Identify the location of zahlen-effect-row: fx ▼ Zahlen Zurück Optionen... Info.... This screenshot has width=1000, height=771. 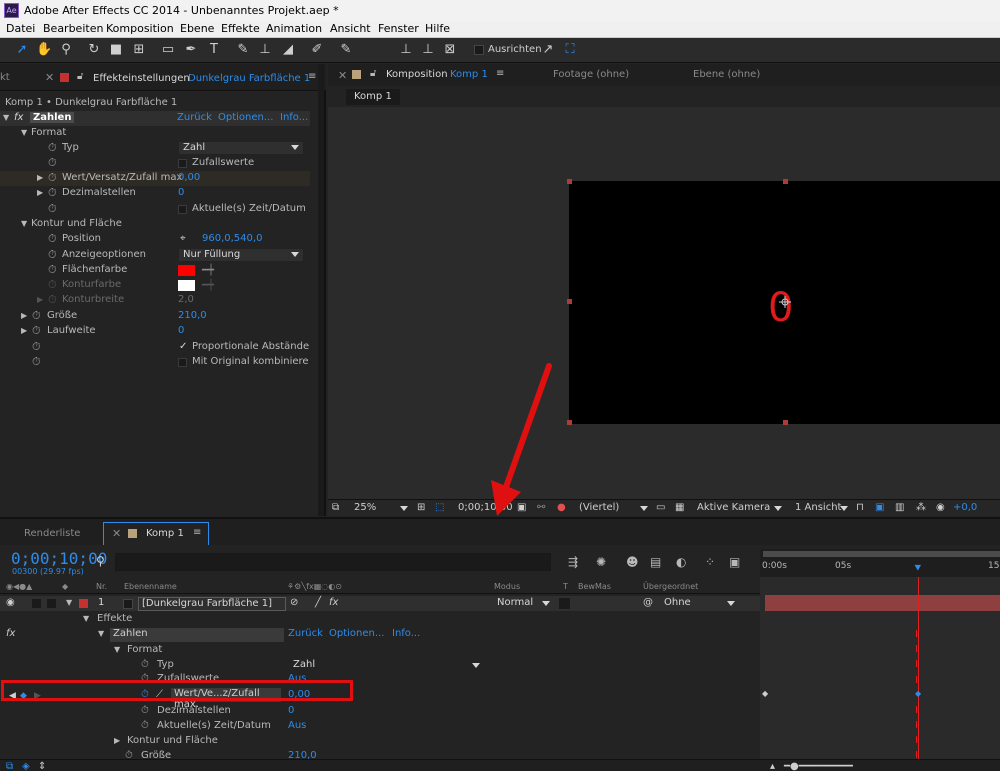
(380, 634).